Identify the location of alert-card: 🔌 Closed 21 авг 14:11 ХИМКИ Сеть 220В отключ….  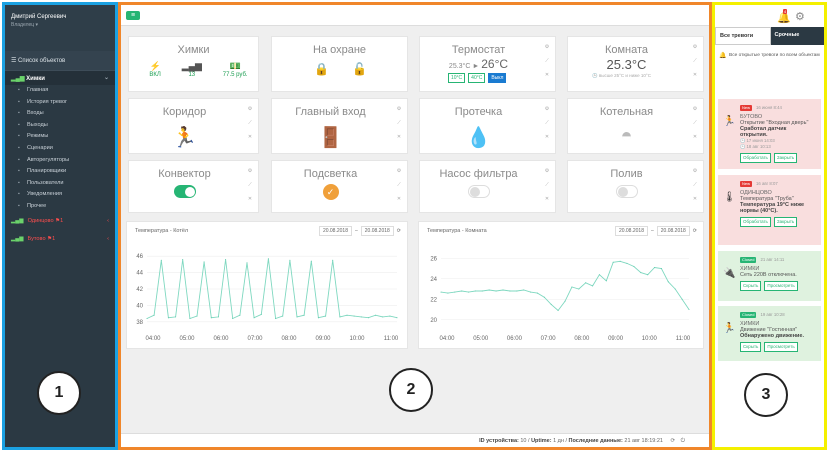
(769, 276).